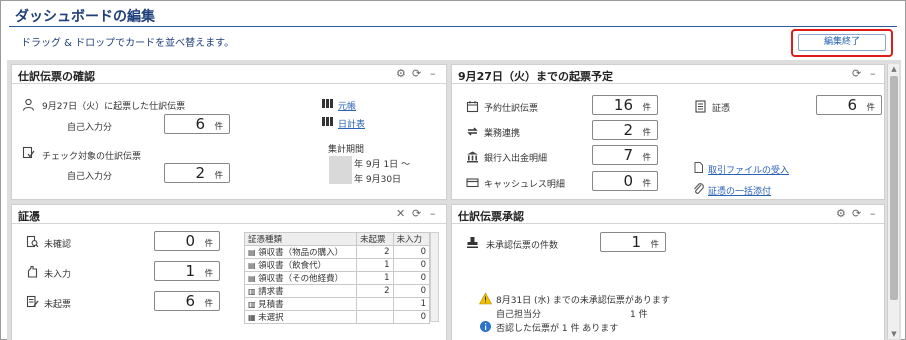  What do you see at coordinates (292, 266) in the screenshot?
I see `voucher-type-name: 領収書（飲食代）` at bounding box center [292, 266].